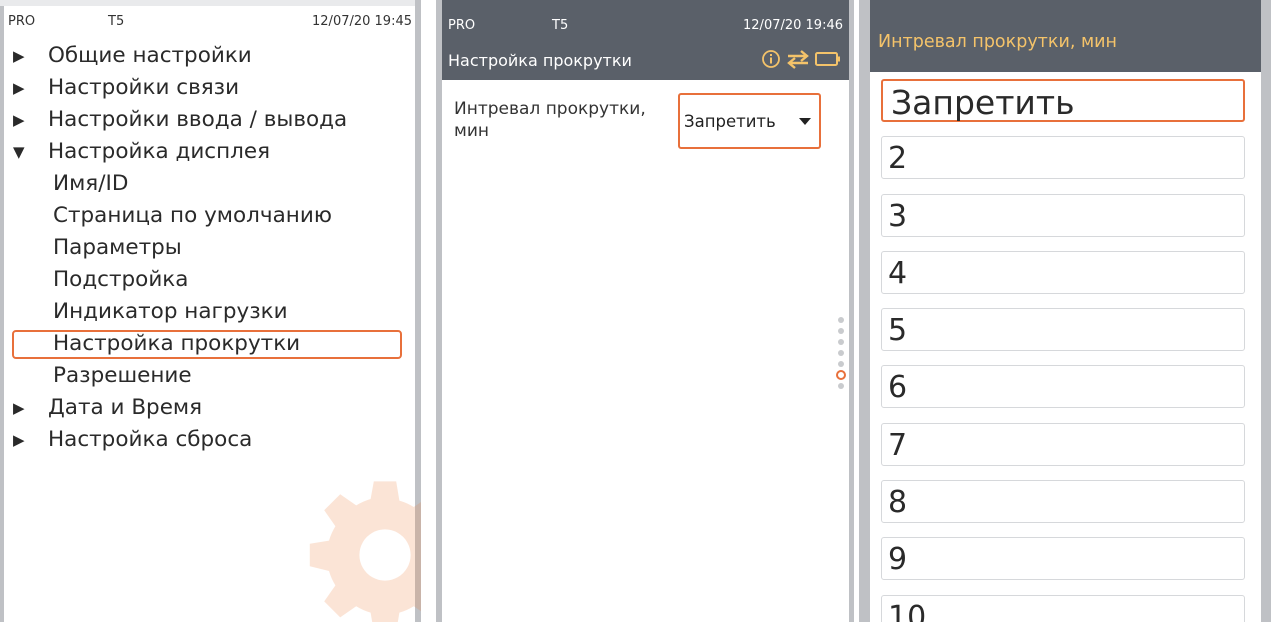 This screenshot has width=1271, height=622. What do you see at coordinates (121, 279) in the screenshot?
I see `menu-item-label: Подстройка` at bounding box center [121, 279].